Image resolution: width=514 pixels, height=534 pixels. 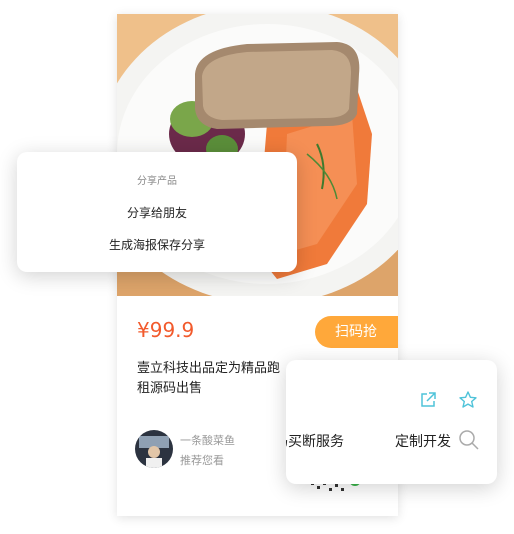 I want to click on external-link-icon, so click(x=428, y=400).